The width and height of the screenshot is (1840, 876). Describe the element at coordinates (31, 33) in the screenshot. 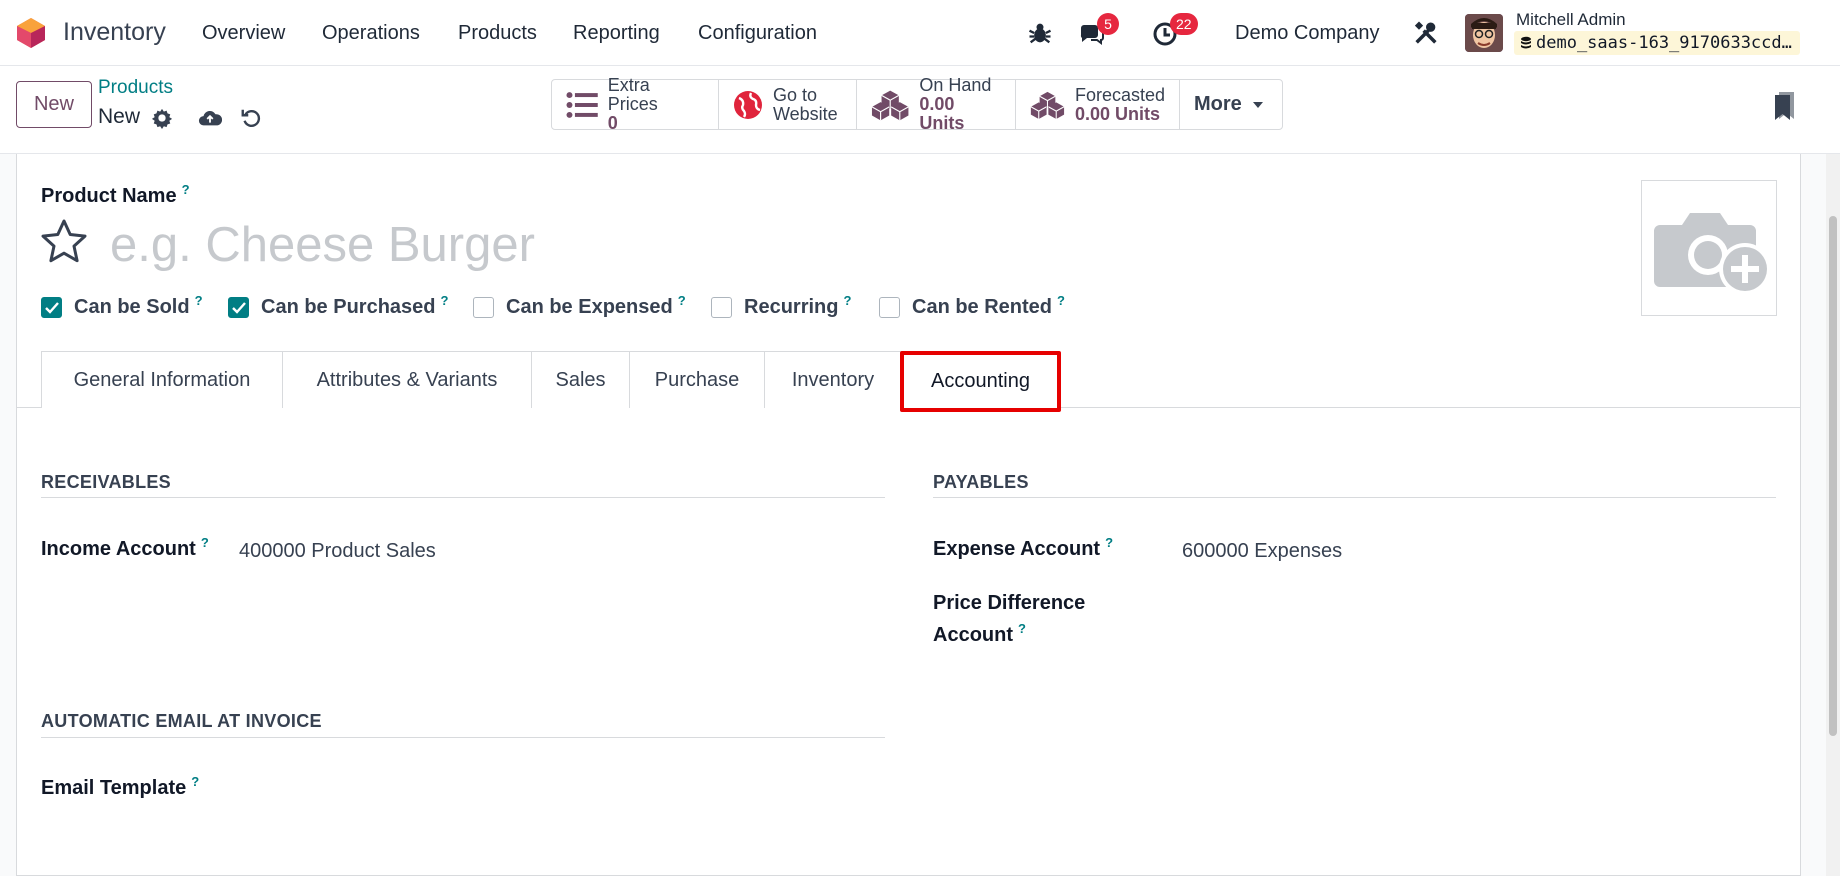

I see `app-logo-icon` at that location.